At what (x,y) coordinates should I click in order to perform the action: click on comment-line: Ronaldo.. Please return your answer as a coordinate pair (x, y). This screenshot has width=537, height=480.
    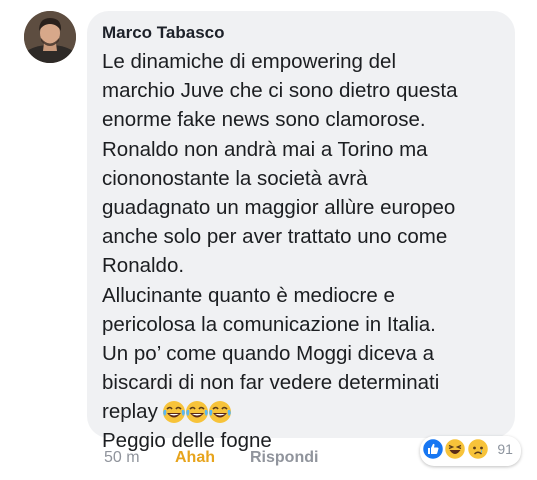
    Looking at the image, I should click on (143, 266).